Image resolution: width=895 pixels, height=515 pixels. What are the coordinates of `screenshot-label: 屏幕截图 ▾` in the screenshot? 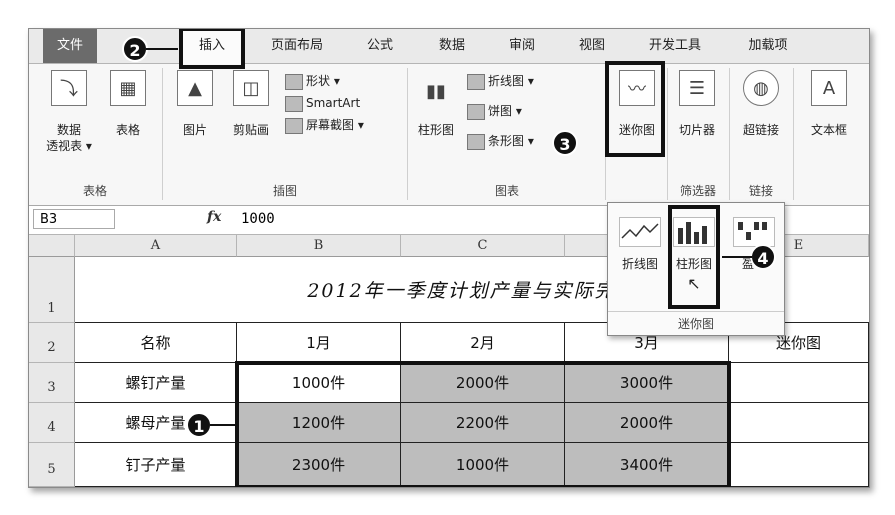 It's located at (335, 125).